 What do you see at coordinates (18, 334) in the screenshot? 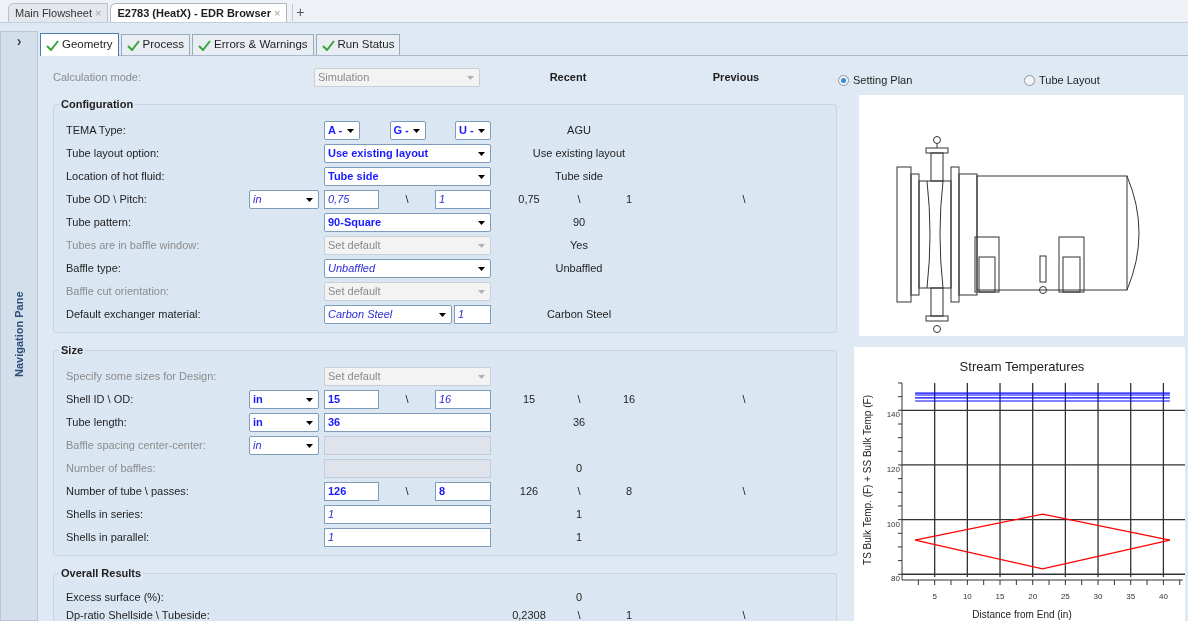
I see `navigation-pane-title: Navigation Pane` at bounding box center [18, 334].